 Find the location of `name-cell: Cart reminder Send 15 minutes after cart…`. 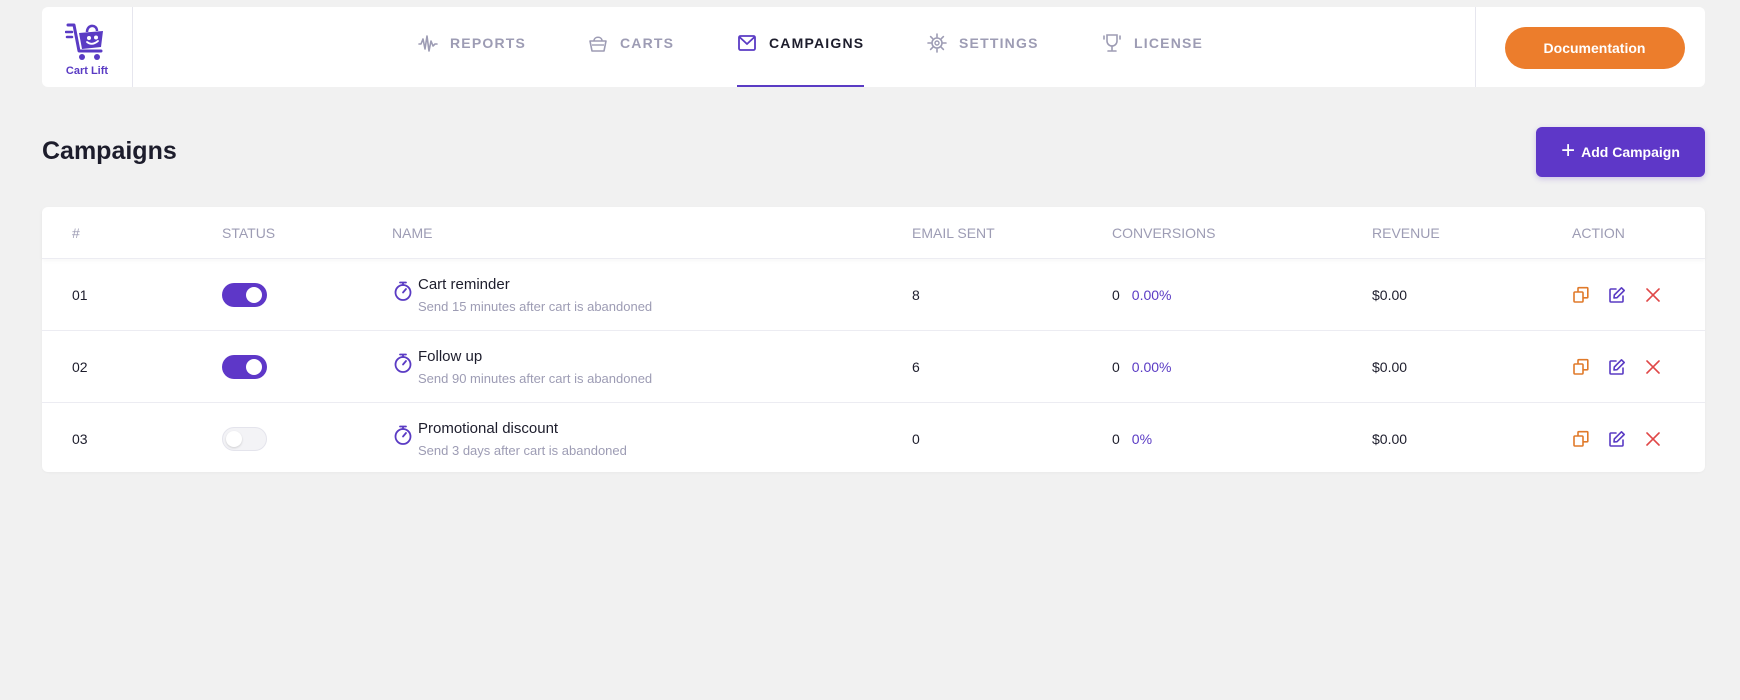

name-cell: Cart reminder Send 15 minutes after cart… is located at coordinates (522, 295).